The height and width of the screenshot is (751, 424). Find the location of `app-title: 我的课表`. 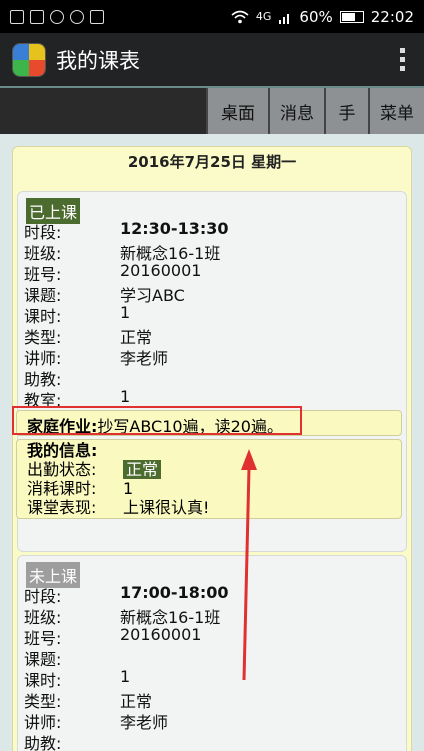

app-title: 我的课表 is located at coordinates (98, 60).